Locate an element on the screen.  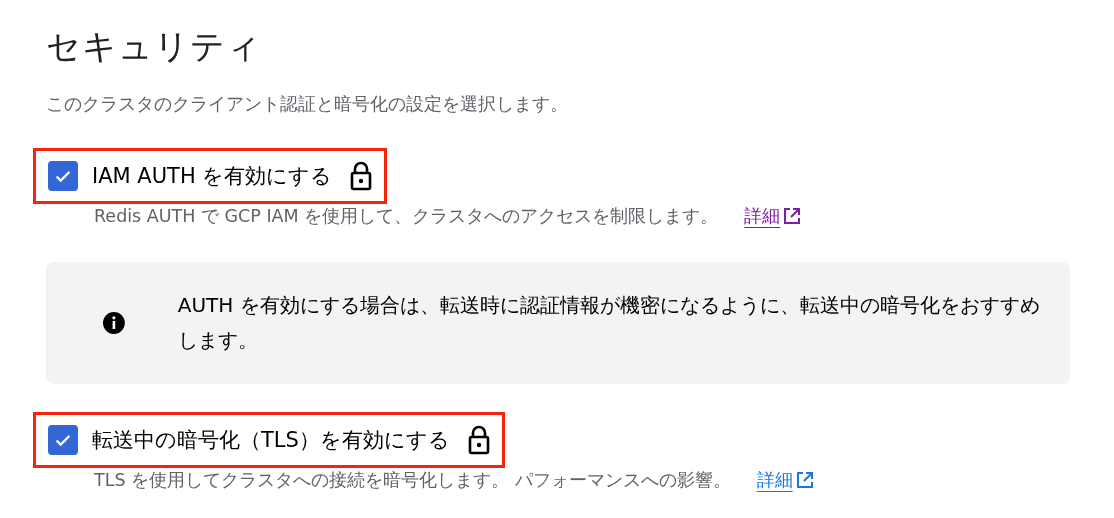
info-icon is located at coordinates (114, 323).